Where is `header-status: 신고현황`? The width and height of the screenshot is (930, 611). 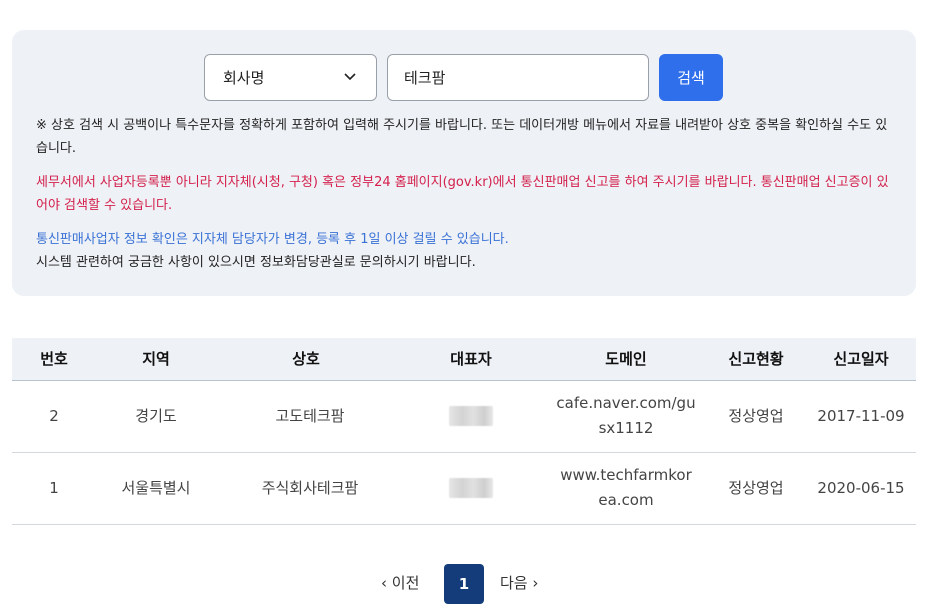 header-status: 신고현황 is located at coordinates (756, 359).